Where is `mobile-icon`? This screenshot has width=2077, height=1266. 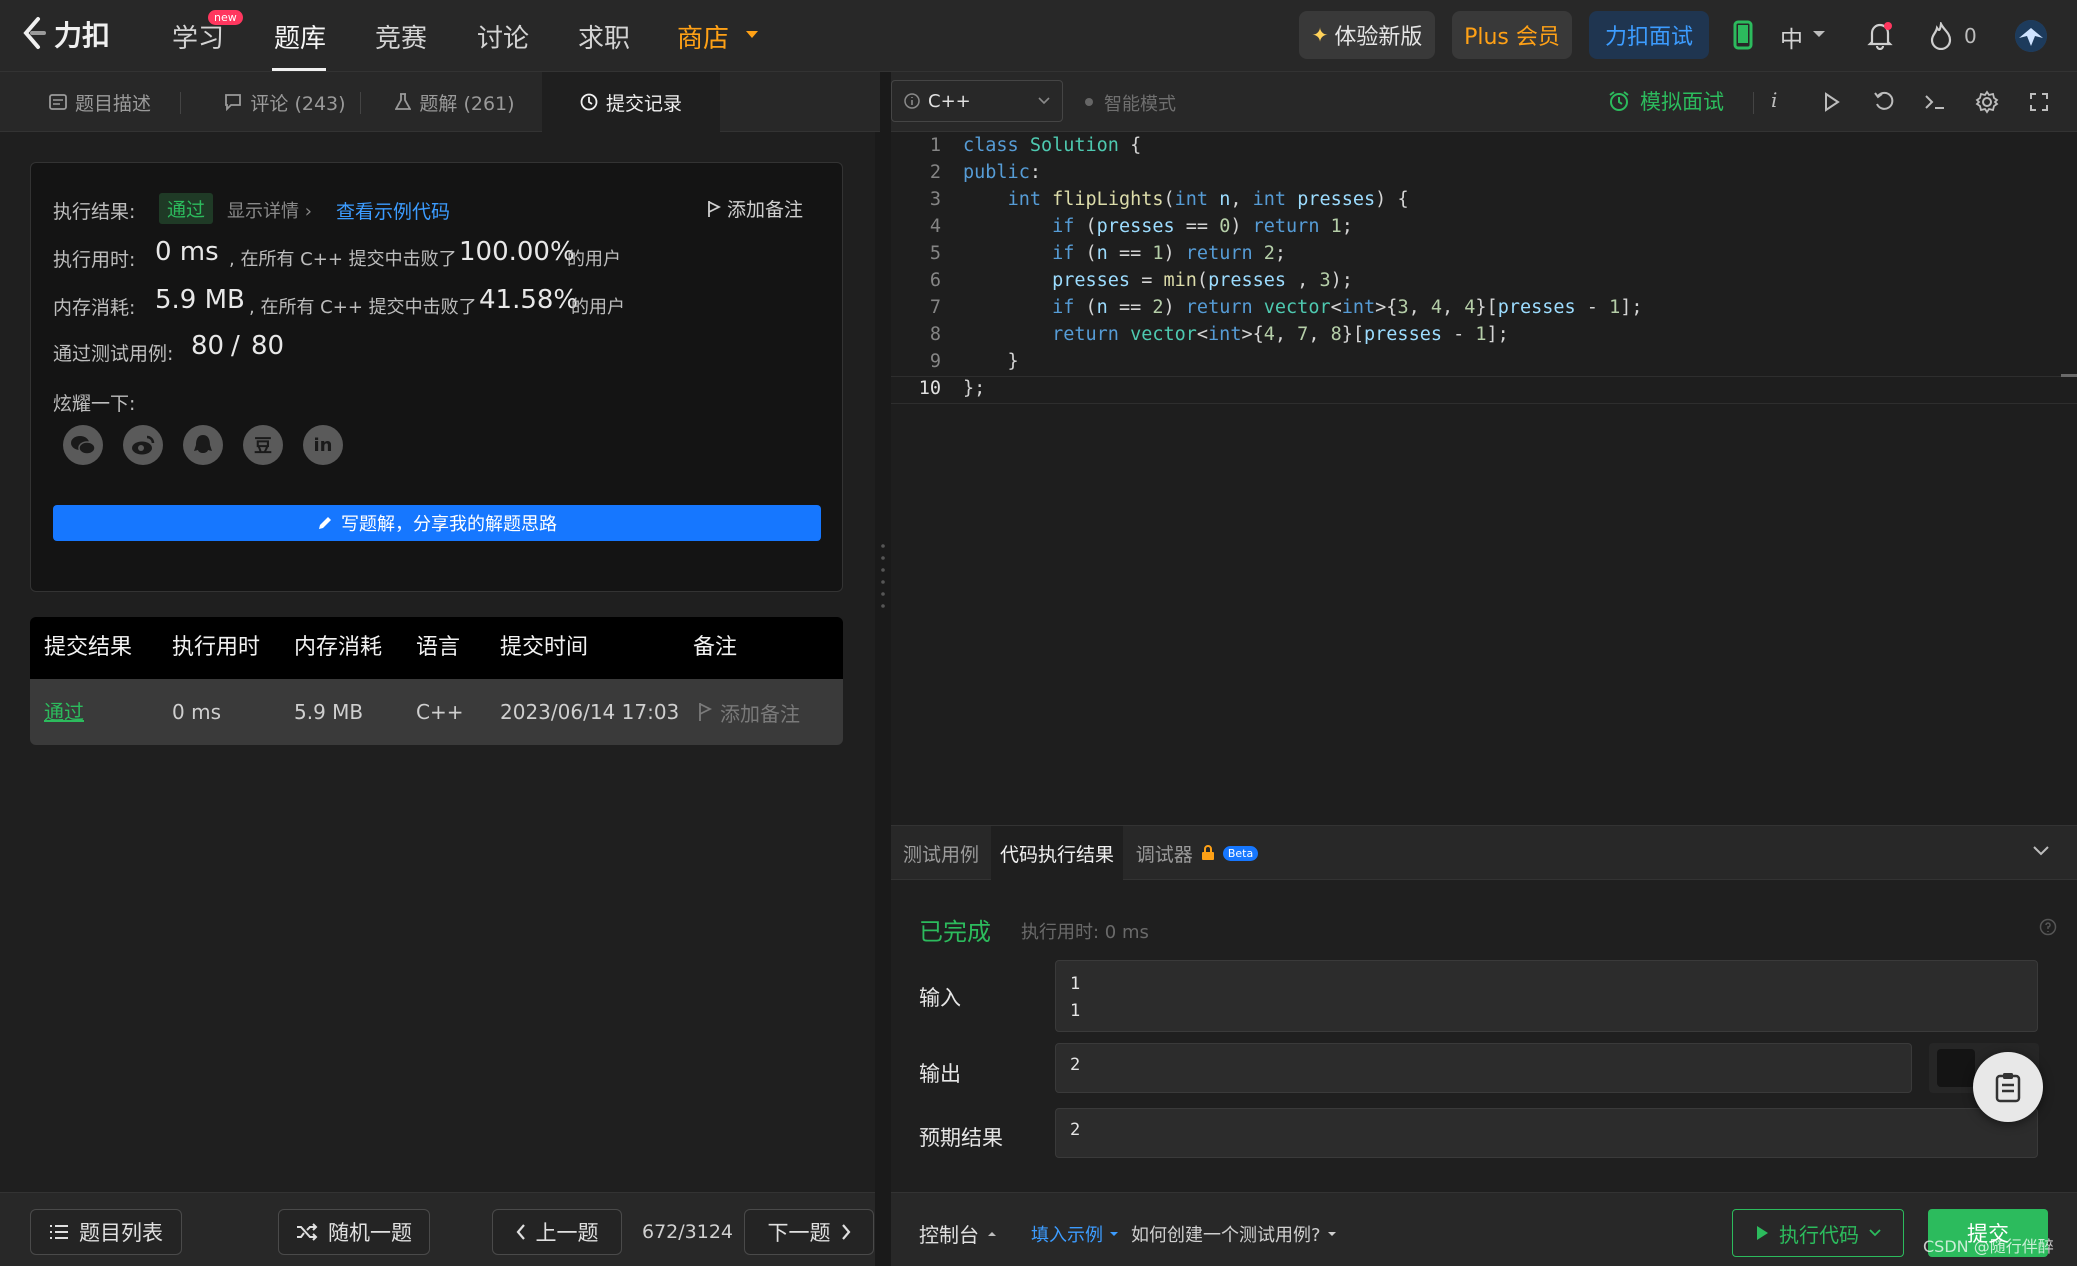
mobile-icon is located at coordinates (1743, 35).